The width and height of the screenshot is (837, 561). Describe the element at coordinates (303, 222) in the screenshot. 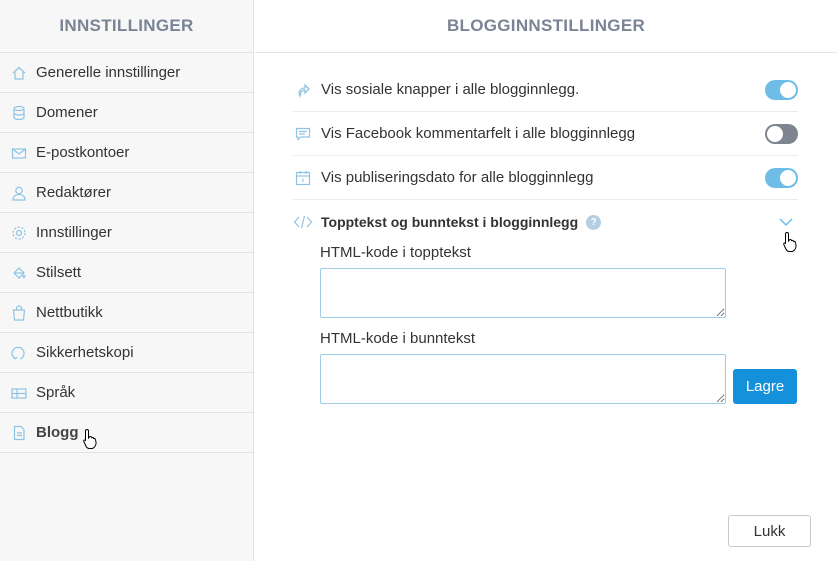

I see `code-icon` at that location.